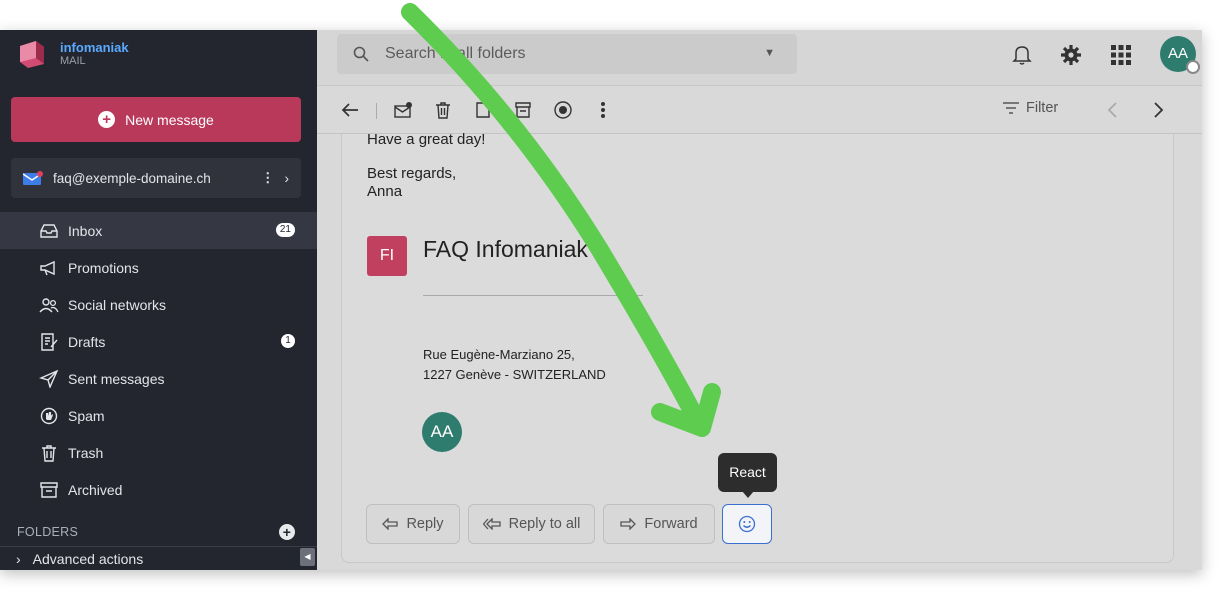 This screenshot has width=1232, height=600. I want to click on reply-label: Reply, so click(425, 524).